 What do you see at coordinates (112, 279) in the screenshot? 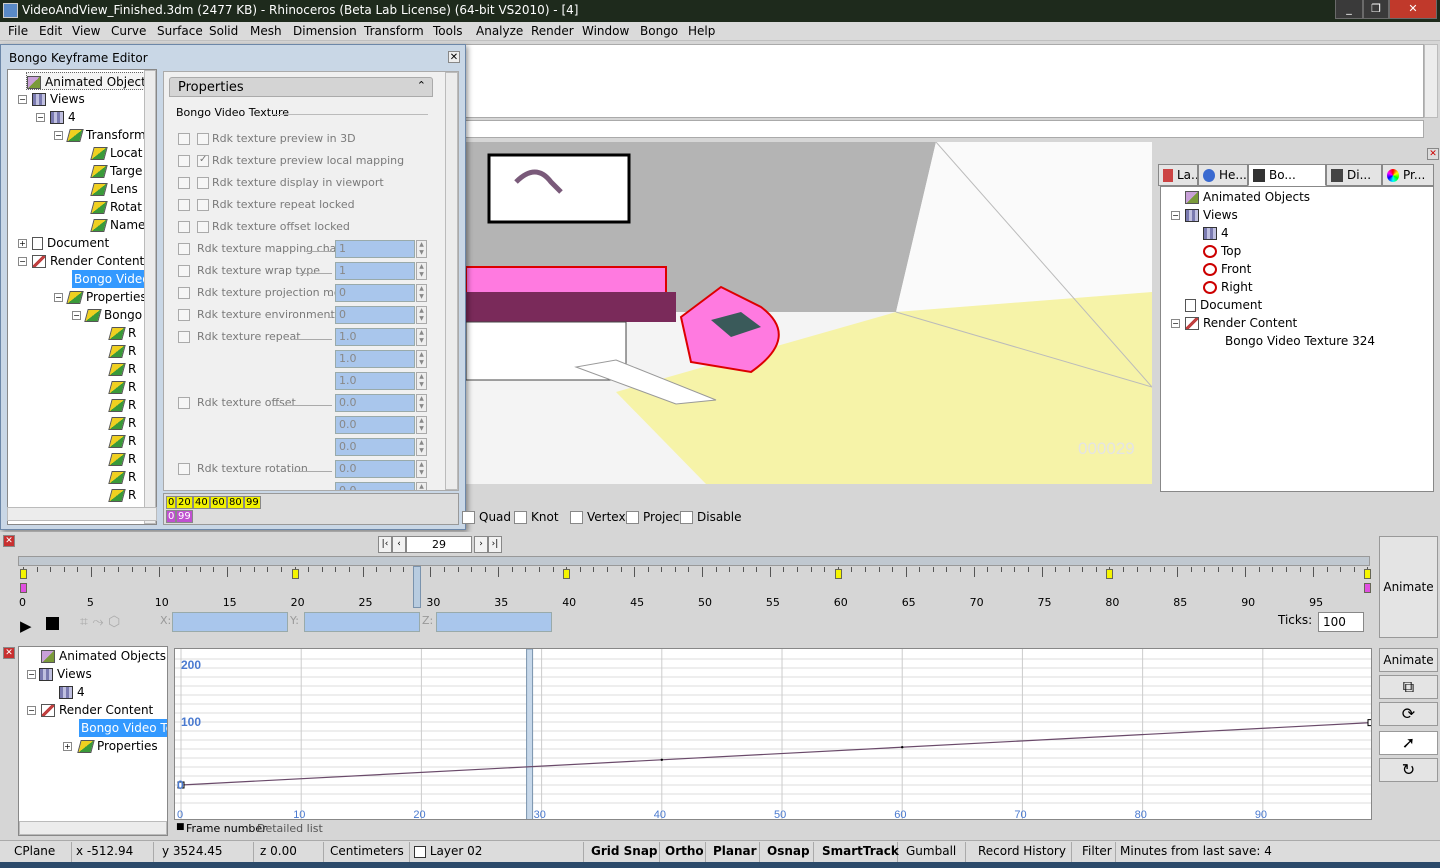
I see `tree-node-selected: Bongo Video` at bounding box center [112, 279].